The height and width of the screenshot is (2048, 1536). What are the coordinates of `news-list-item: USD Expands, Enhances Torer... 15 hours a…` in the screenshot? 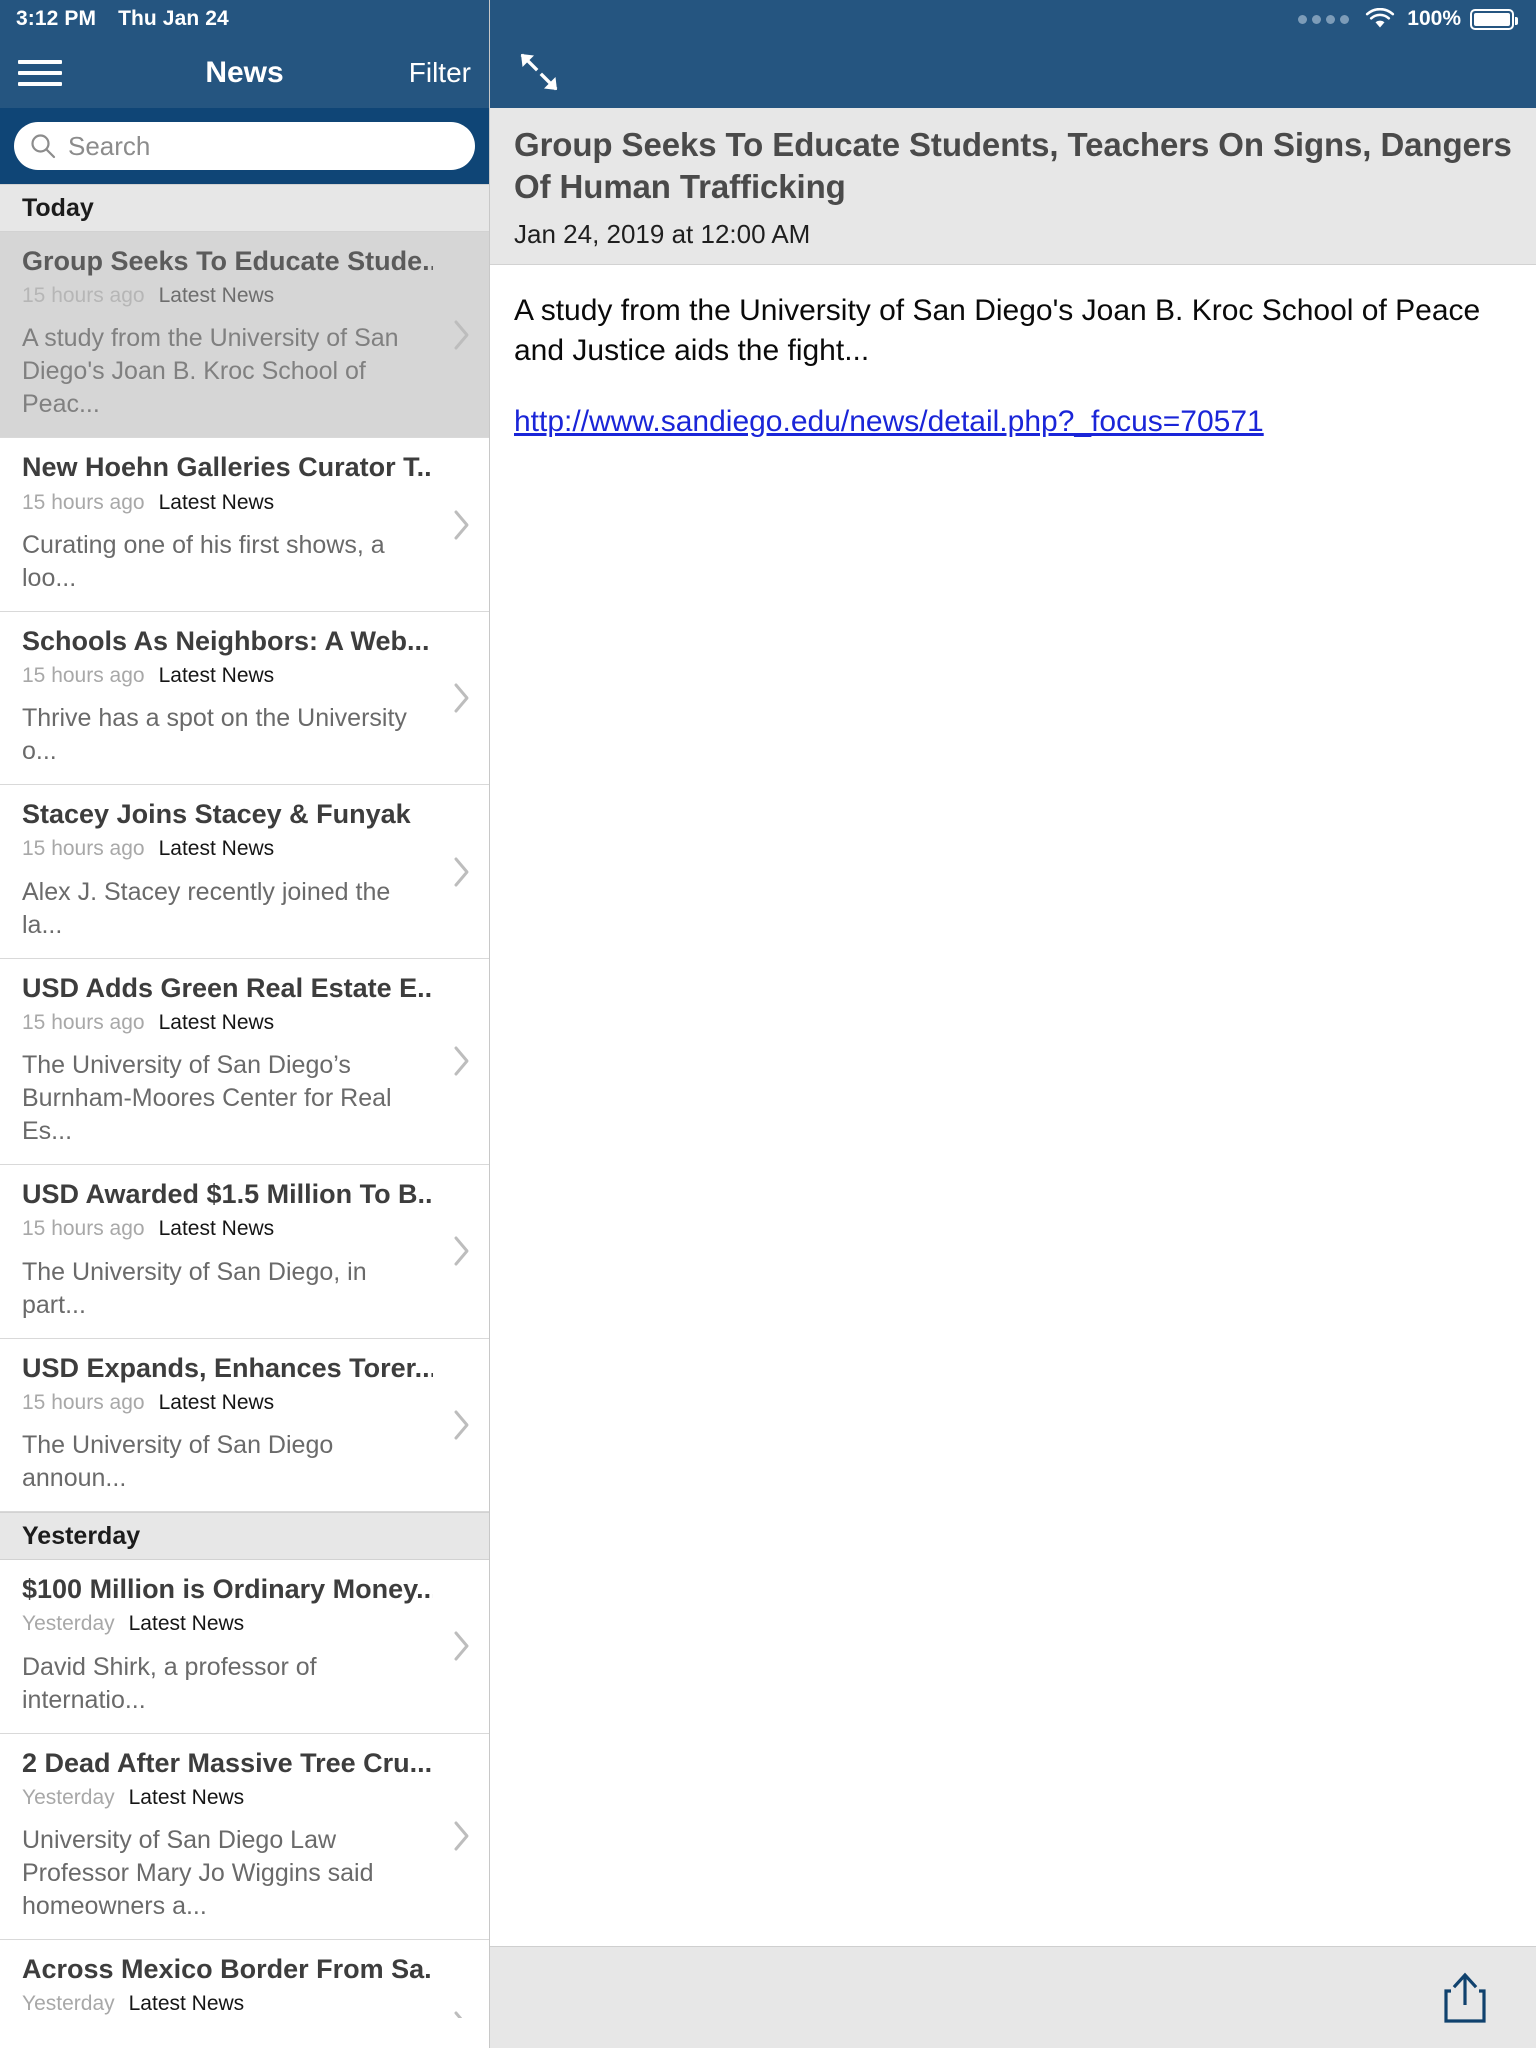 It's located at (244, 1425).